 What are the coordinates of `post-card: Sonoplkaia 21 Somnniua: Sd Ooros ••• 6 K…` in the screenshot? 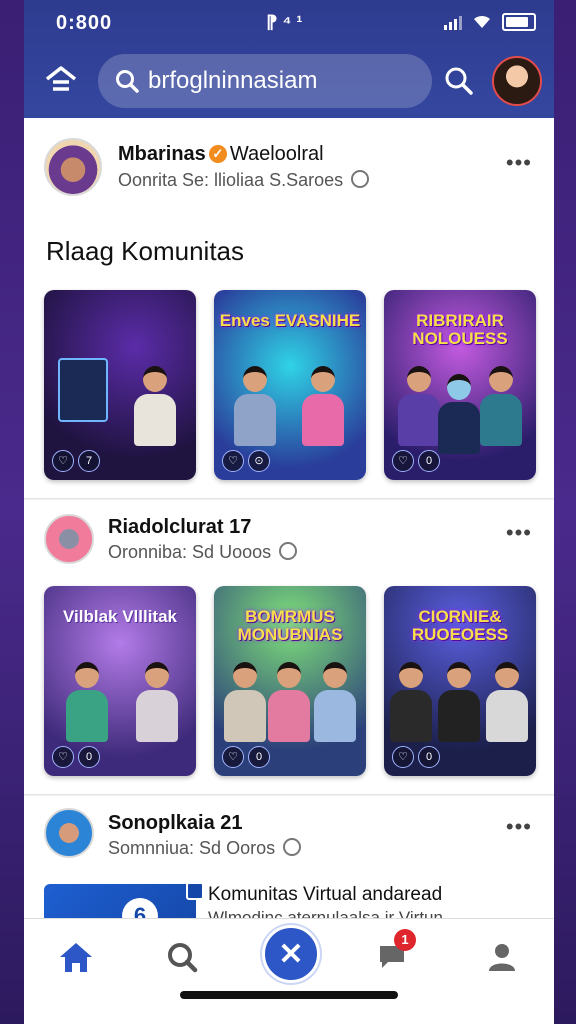 It's located at (289, 860).